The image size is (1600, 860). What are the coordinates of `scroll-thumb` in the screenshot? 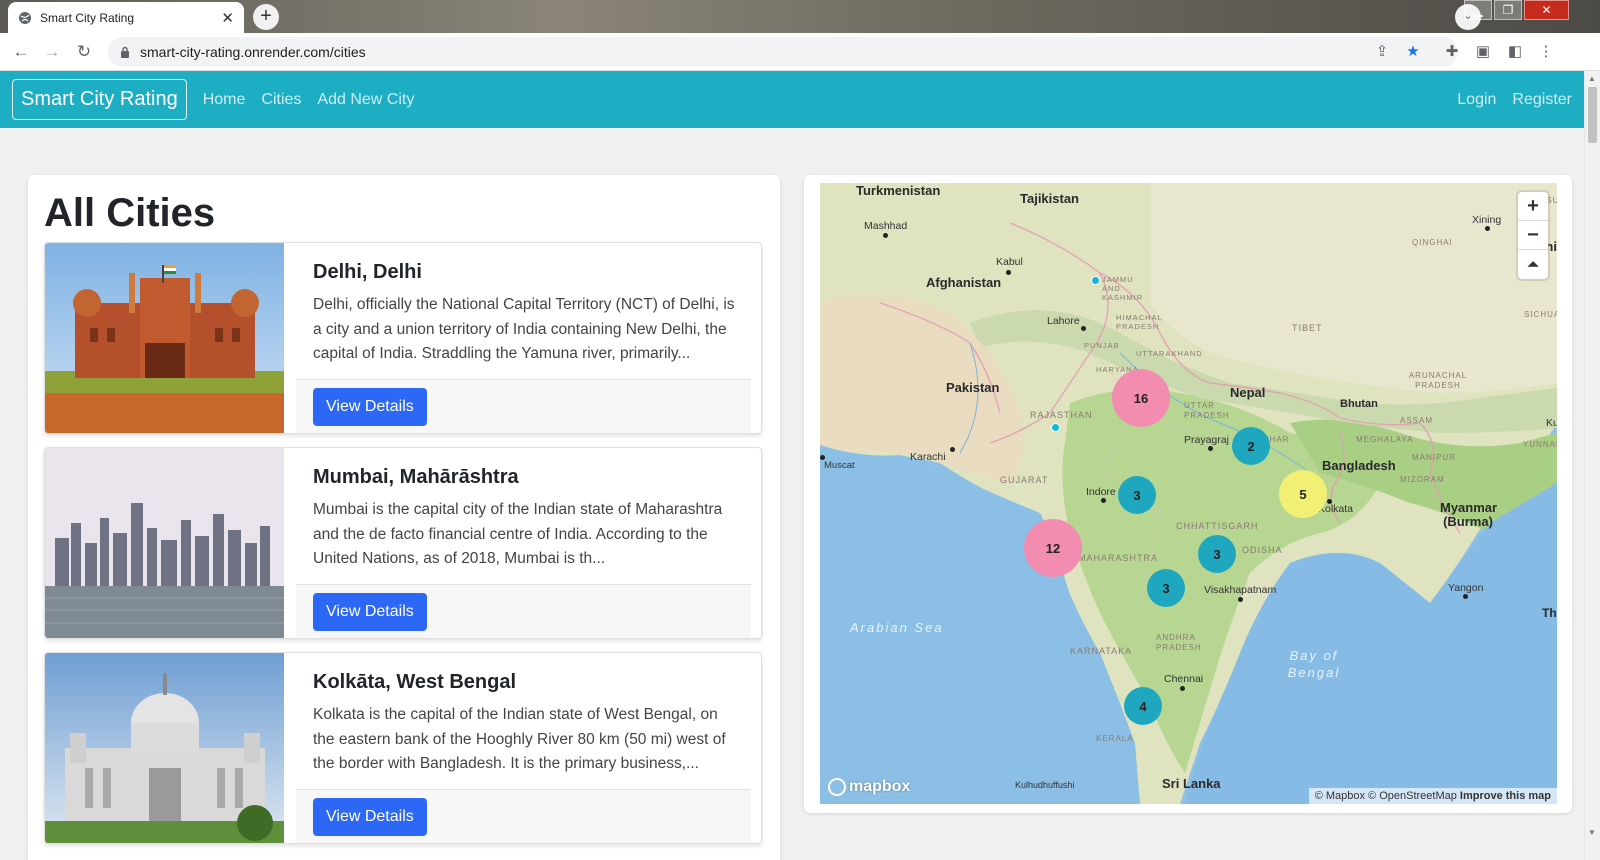 It's located at (1592, 115).